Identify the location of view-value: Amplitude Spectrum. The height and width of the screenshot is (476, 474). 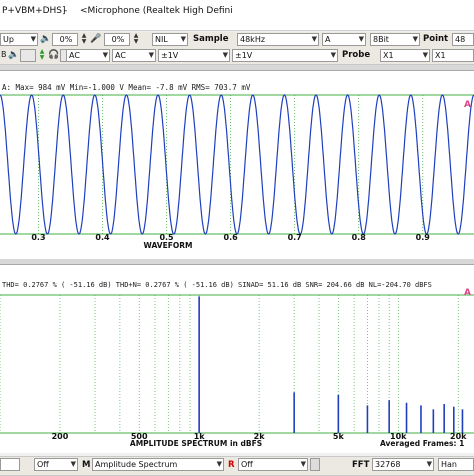
(136, 464).